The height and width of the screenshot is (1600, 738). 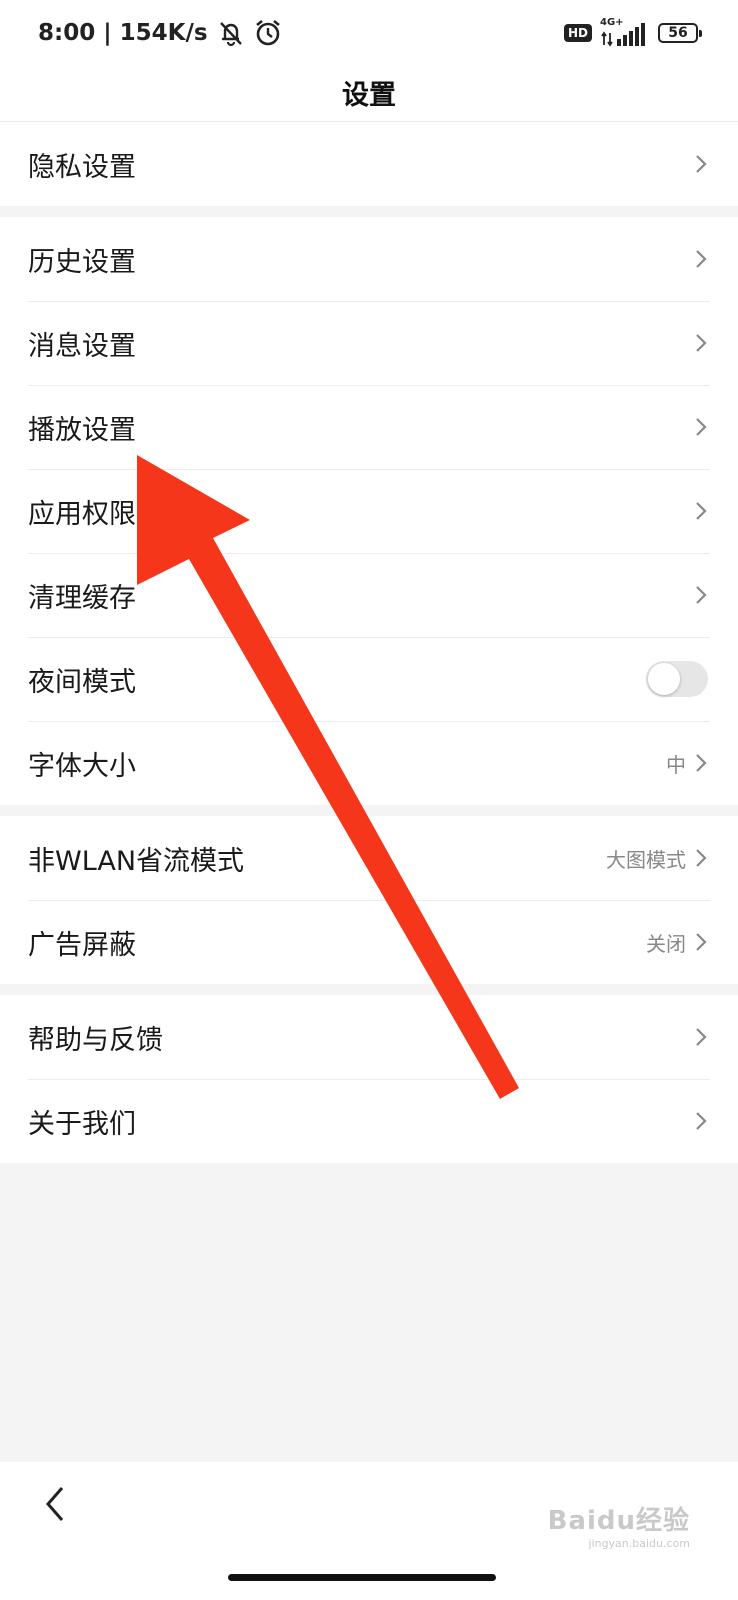 What do you see at coordinates (362, 1577) in the screenshot?
I see `home-indicator` at bounding box center [362, 1577].